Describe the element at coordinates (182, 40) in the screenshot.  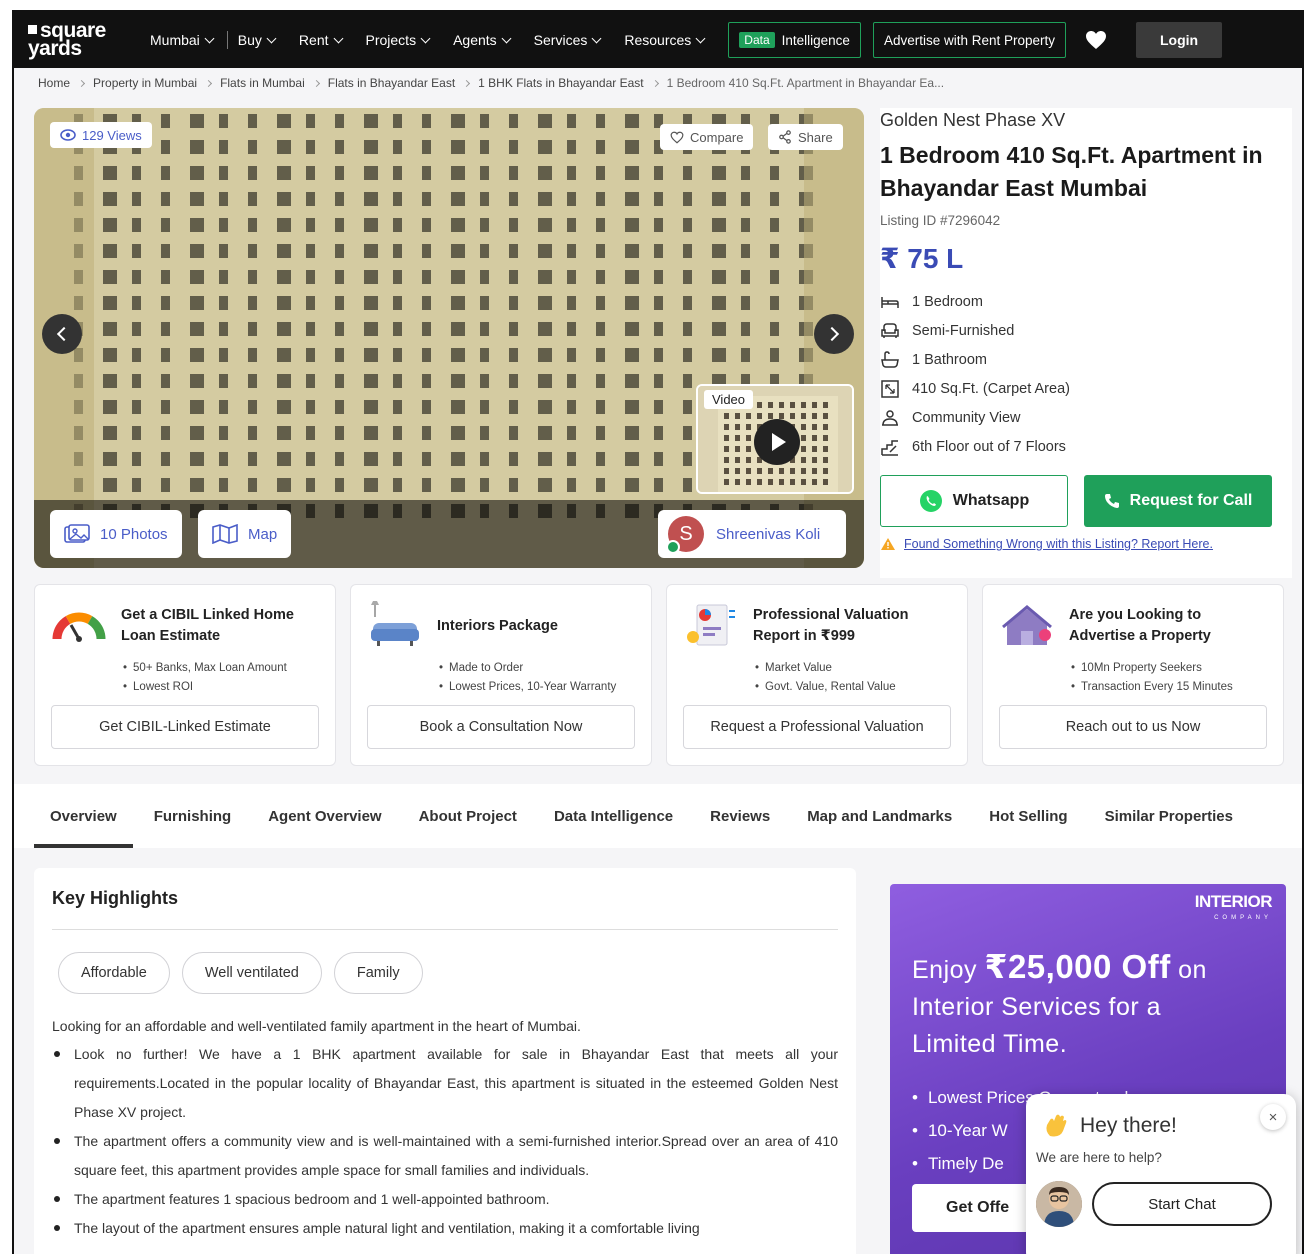
I see `city-selector: Mumbai` at that location.